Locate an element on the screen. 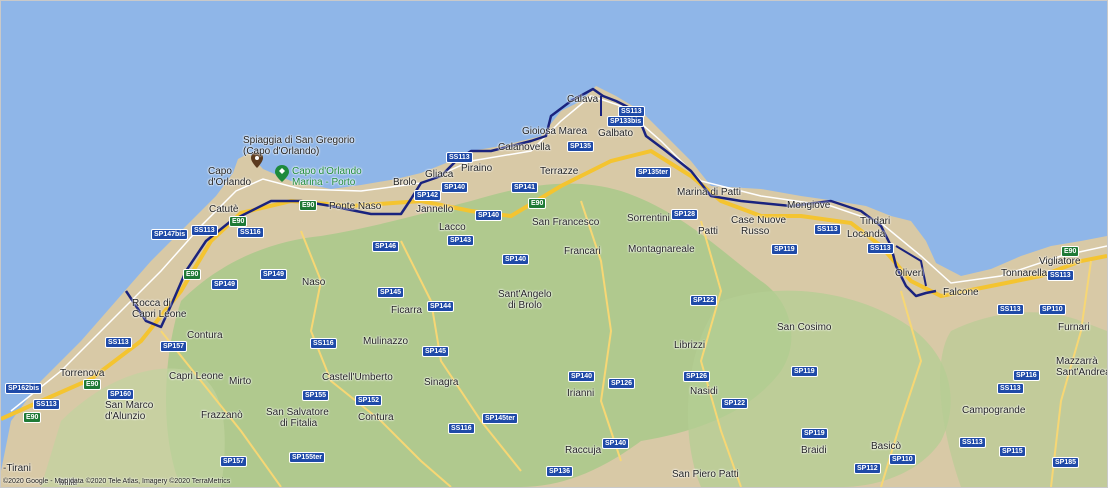 Image resolution: width=1108 pixels, height=488 pixels. shield-sp143: SP143 is located at coordinates (461, 240).